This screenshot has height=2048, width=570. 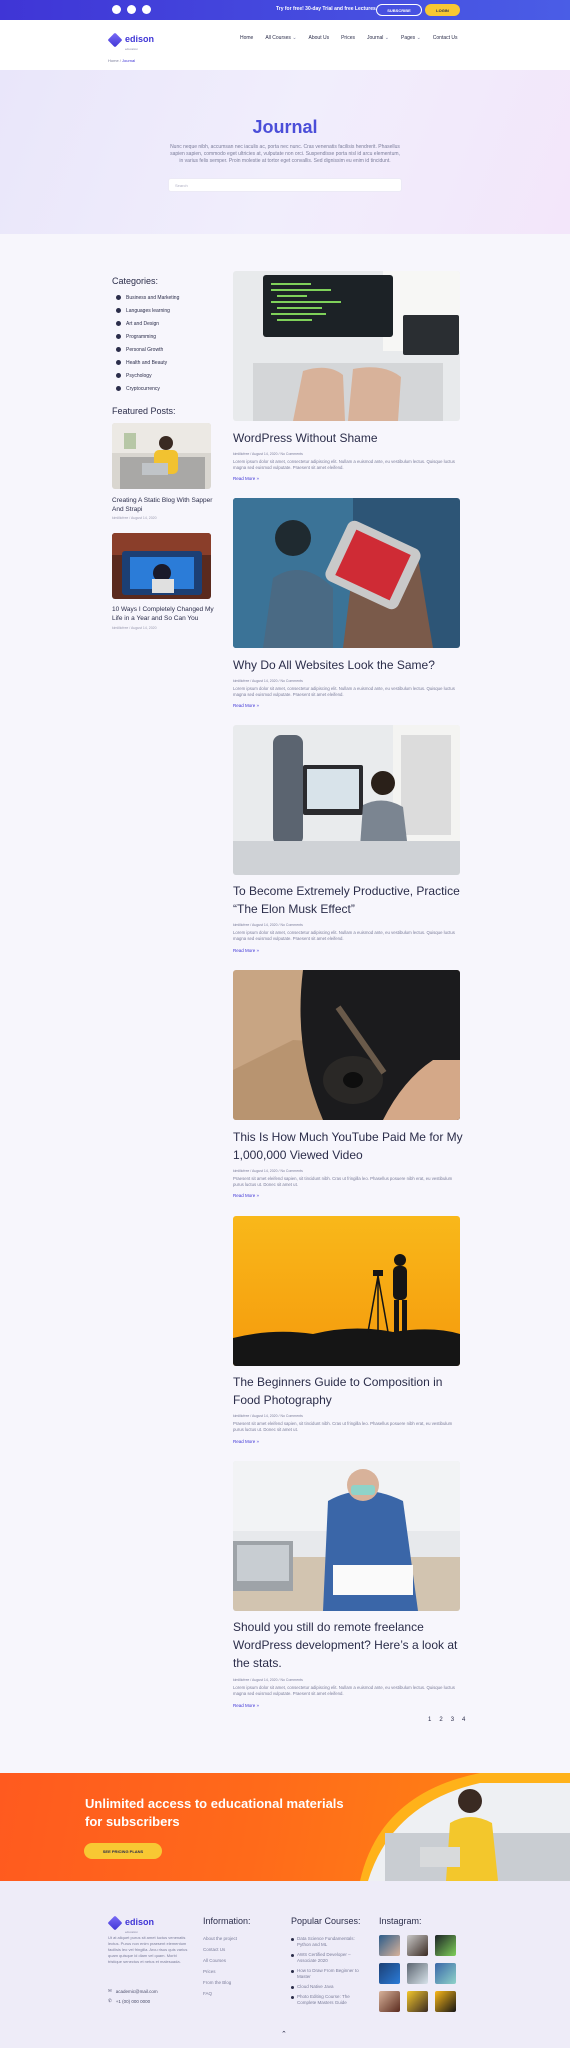 I want to click on footer-email: ✉ academic@mail.com, so click(x=133, y=1991).